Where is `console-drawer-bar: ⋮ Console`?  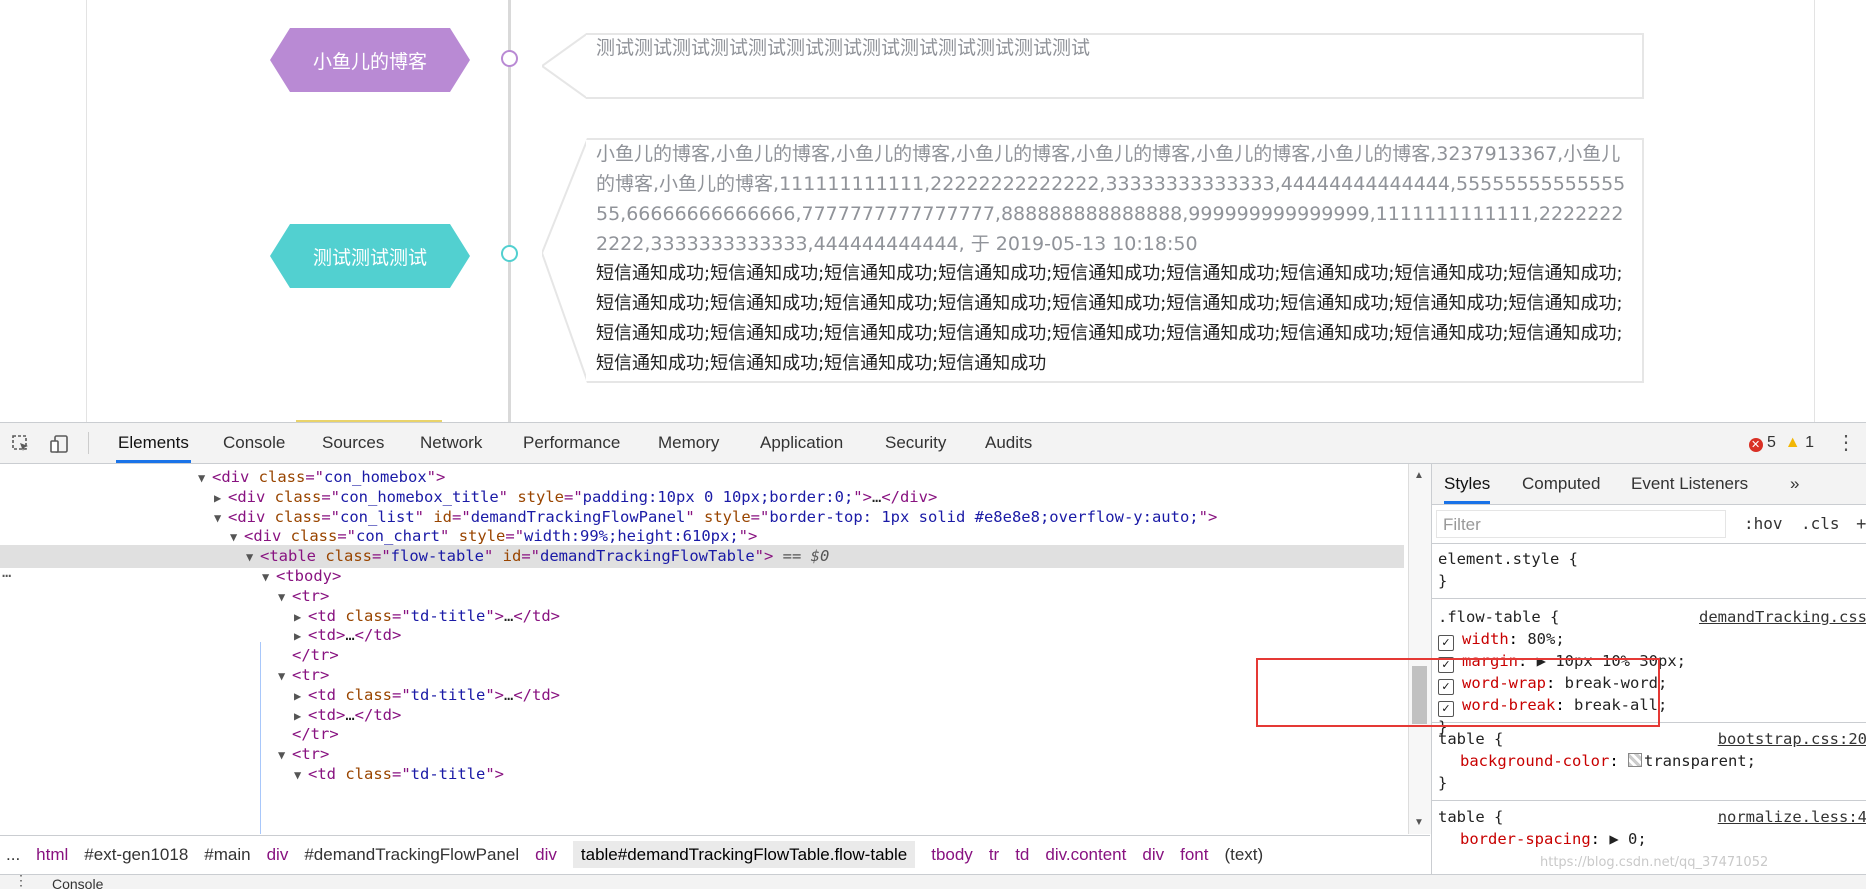
console-drawer-bar: ⋮ Console is located at coordinates (933, 882).